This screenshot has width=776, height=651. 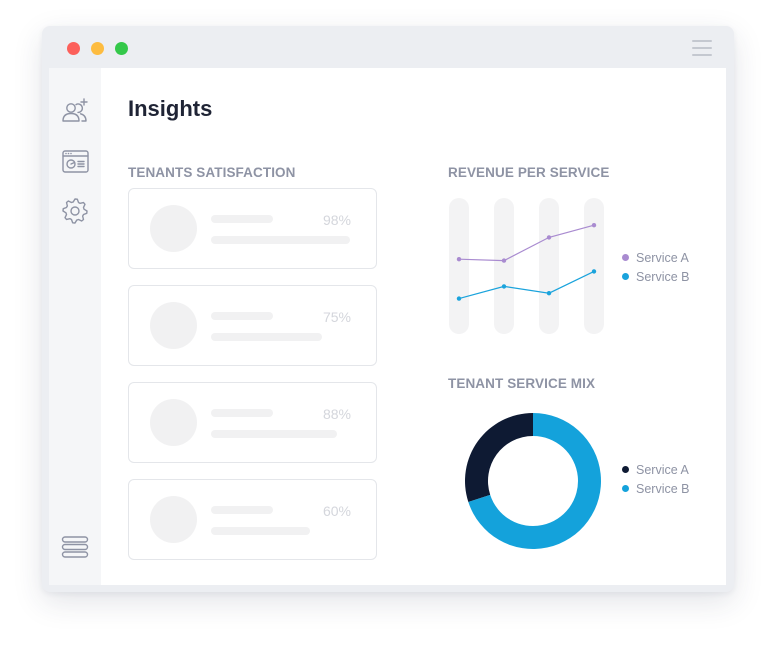 I want to click on minimize-window-button, so click(x=97, y=48).